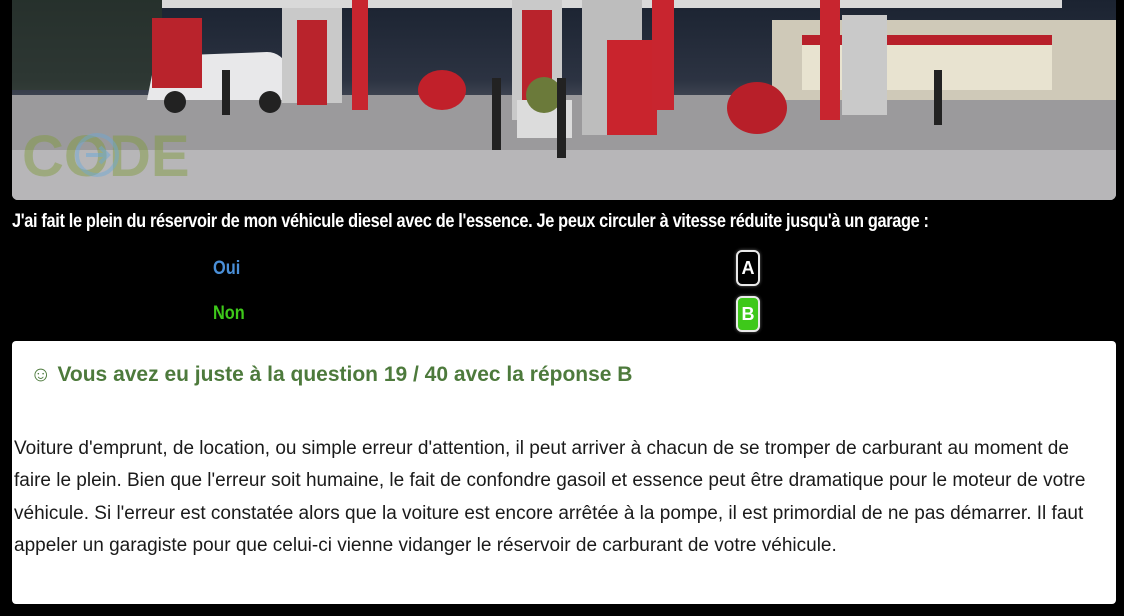 The height and width of the screenshot is (616, 1124). I want to click on smile-icon: ☺, so click(41, 374).